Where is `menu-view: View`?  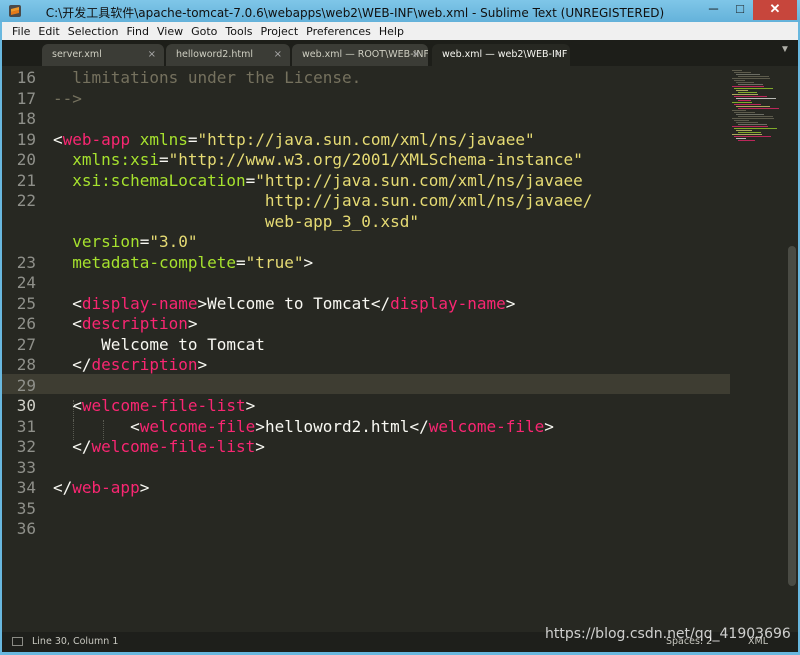
menu-view: View is located at coordinates (170, 32).